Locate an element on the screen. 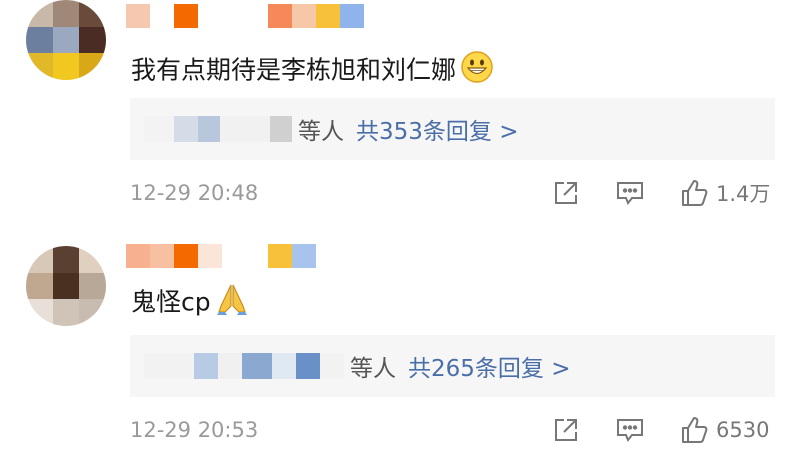 The image size is (800, 452). comment-text: 鬼怪cp is located at coordinates (190, 303).